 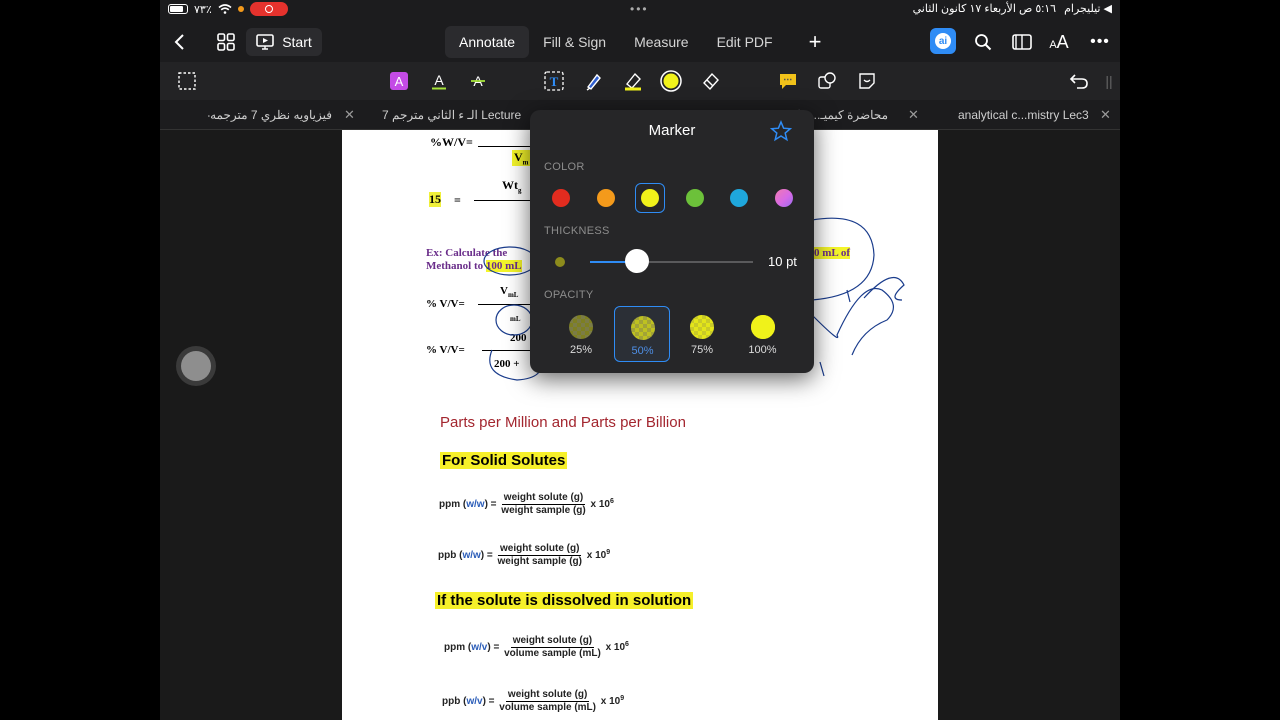 What do you see at coordinates (268, 9) in the screenshot?
I see `screen-record-indicator` at bounding box center [268, 9].